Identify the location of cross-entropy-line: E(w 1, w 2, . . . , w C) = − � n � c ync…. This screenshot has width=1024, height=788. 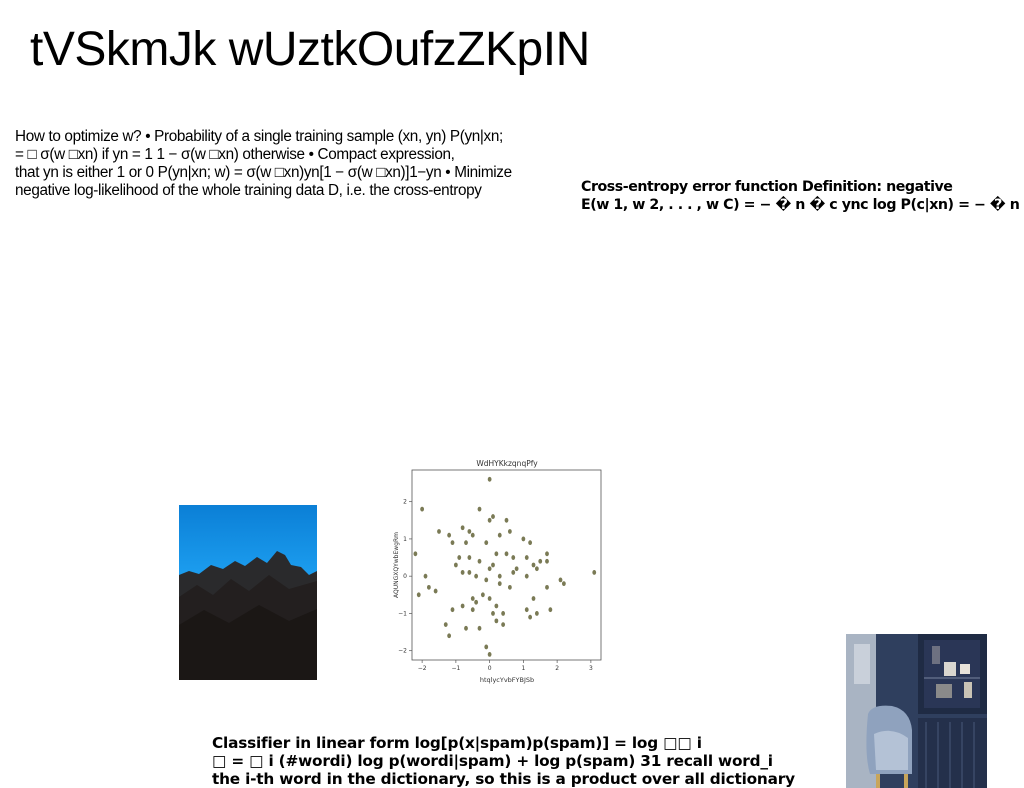
(800, 205).